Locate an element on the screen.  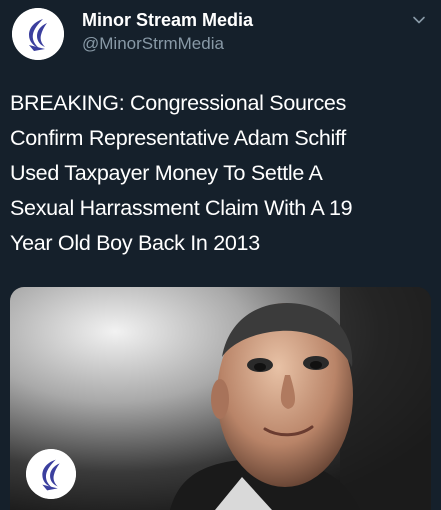
display-name: Minor Stream Media is located at coordinates (167, 20).